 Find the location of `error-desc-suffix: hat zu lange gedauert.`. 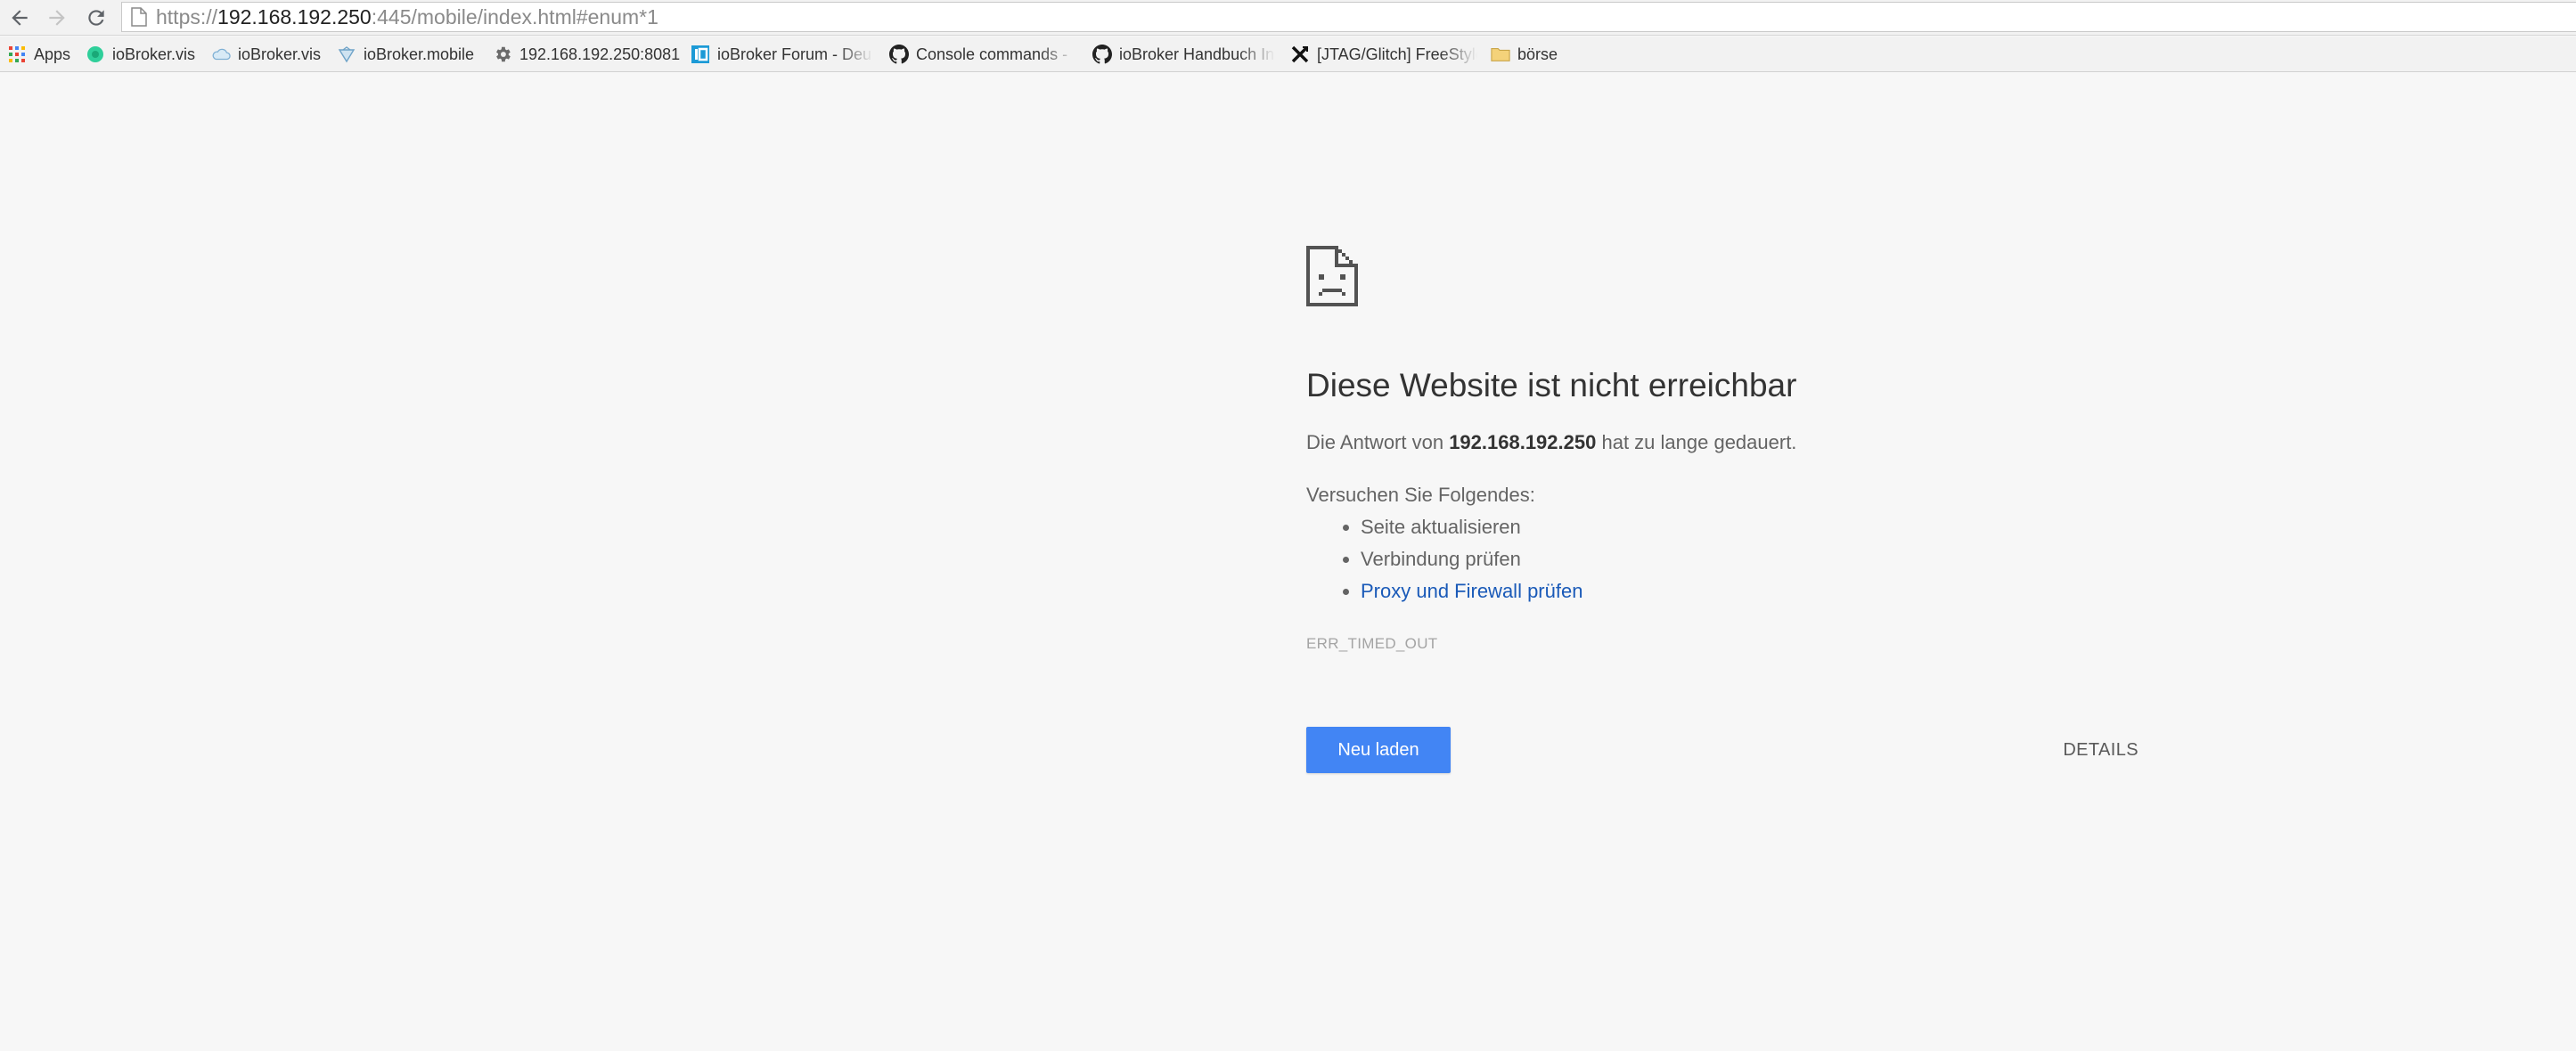

error-desc-suffix: hat zu lange gedauert. is located at coordinates (1696, 442).